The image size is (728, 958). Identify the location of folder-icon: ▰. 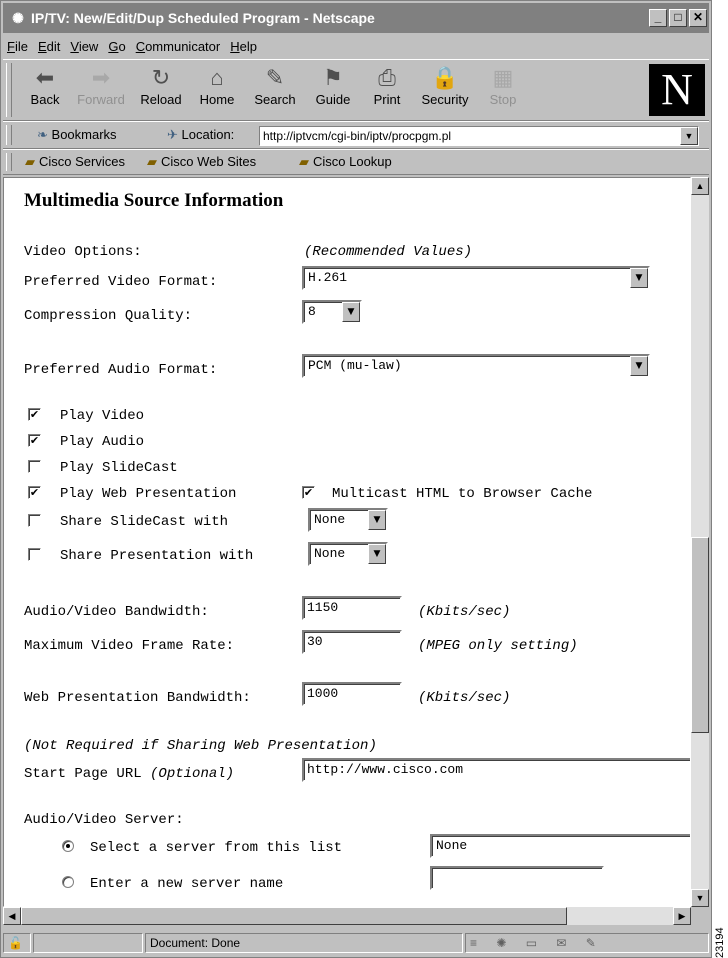
(30, 161).